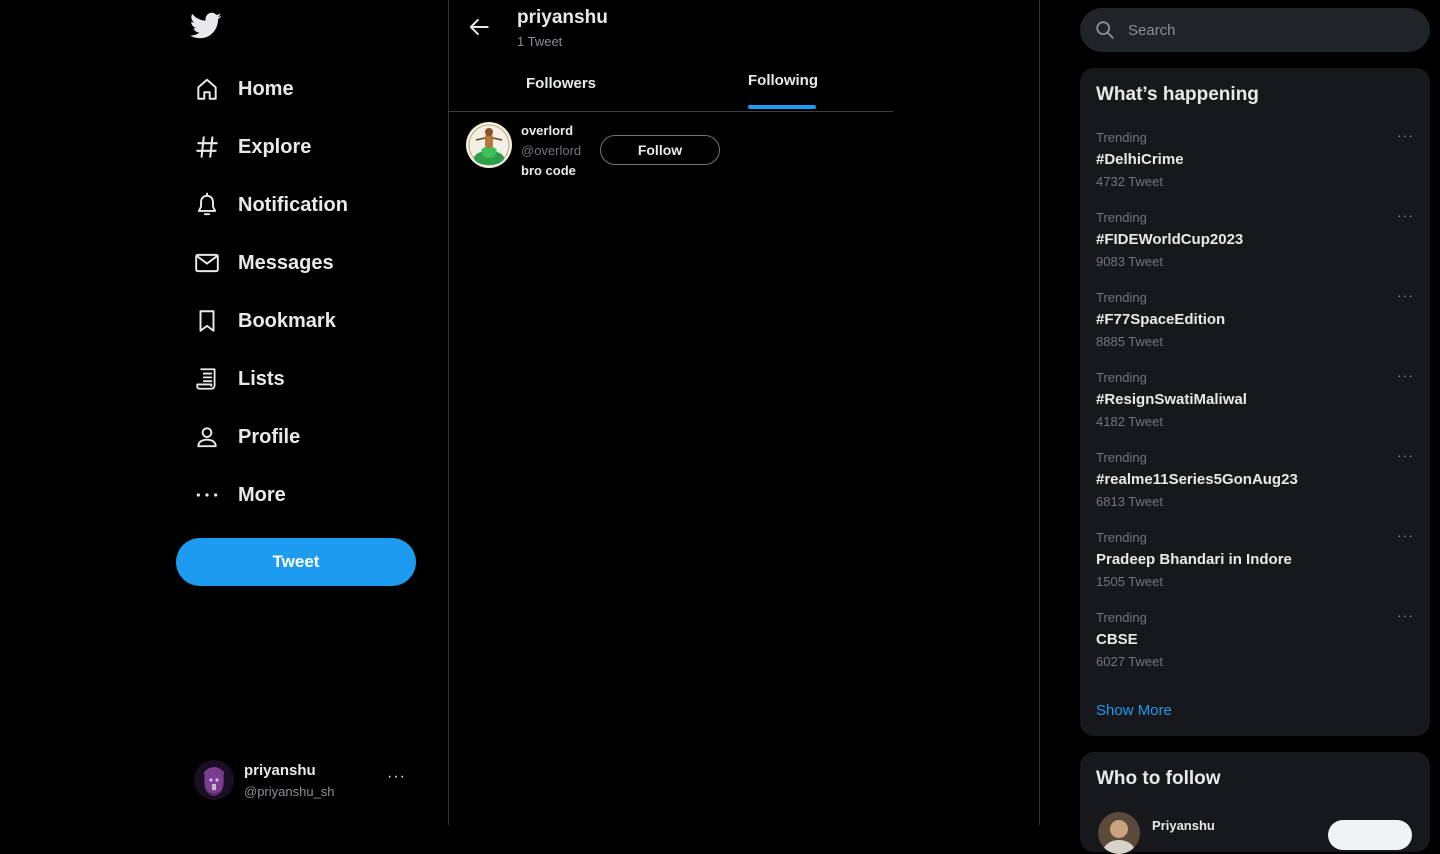 This screenshot has width=1440, height=854. Describe the element at coordinates (1255, 803) in the screenshot. I see `who-to-follow-panel: Who to follow Priyanshu` at that location.